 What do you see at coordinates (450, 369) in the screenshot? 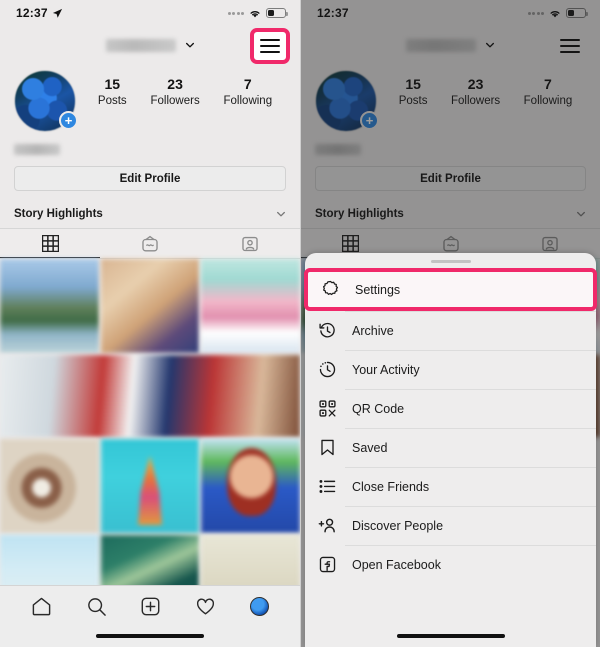
I see `menu-item-your-activity: Your Activity` at bounding box center [450, 369].